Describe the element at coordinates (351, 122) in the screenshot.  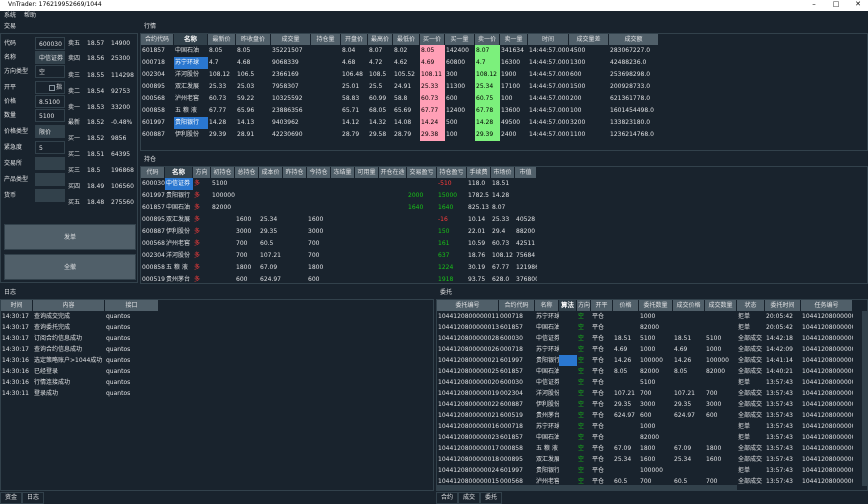
I see `table-cell: 14.12` at that location.